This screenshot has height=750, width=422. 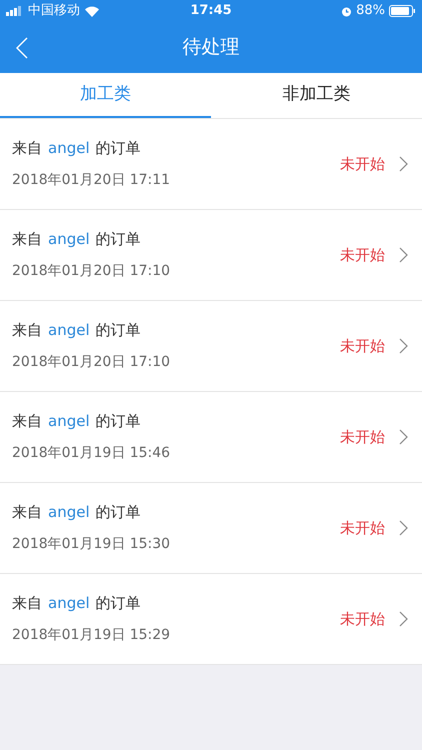 What do you see at coordinates (211, 47) in the screenshot?
I see `page-title: 待处理` at bounding box center [211, 47].